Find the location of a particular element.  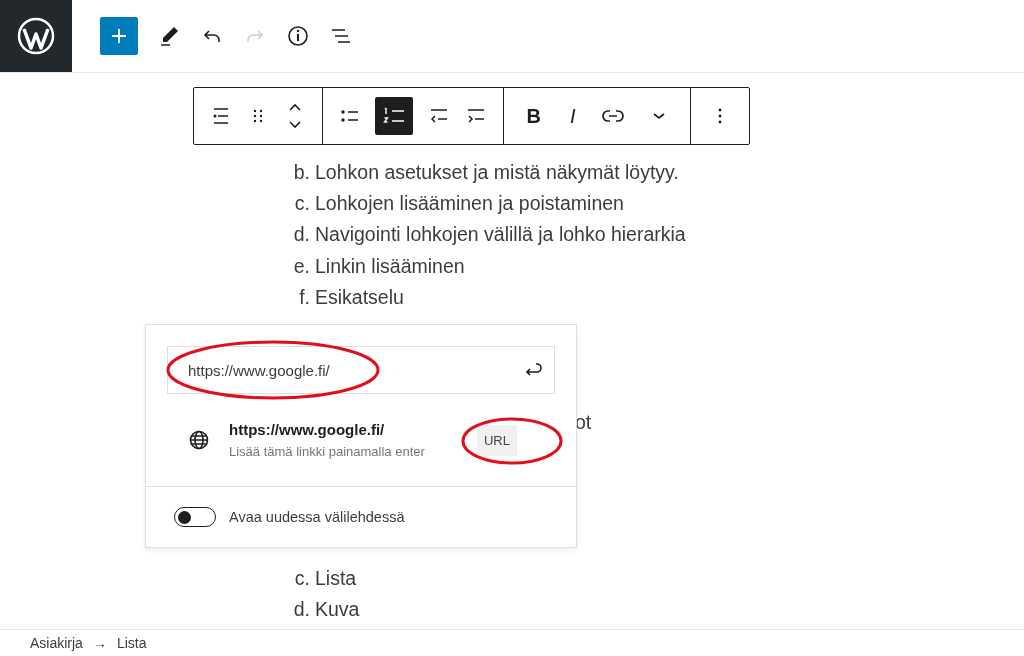

list-item-text: Lista is located at coordinates (336, 578).